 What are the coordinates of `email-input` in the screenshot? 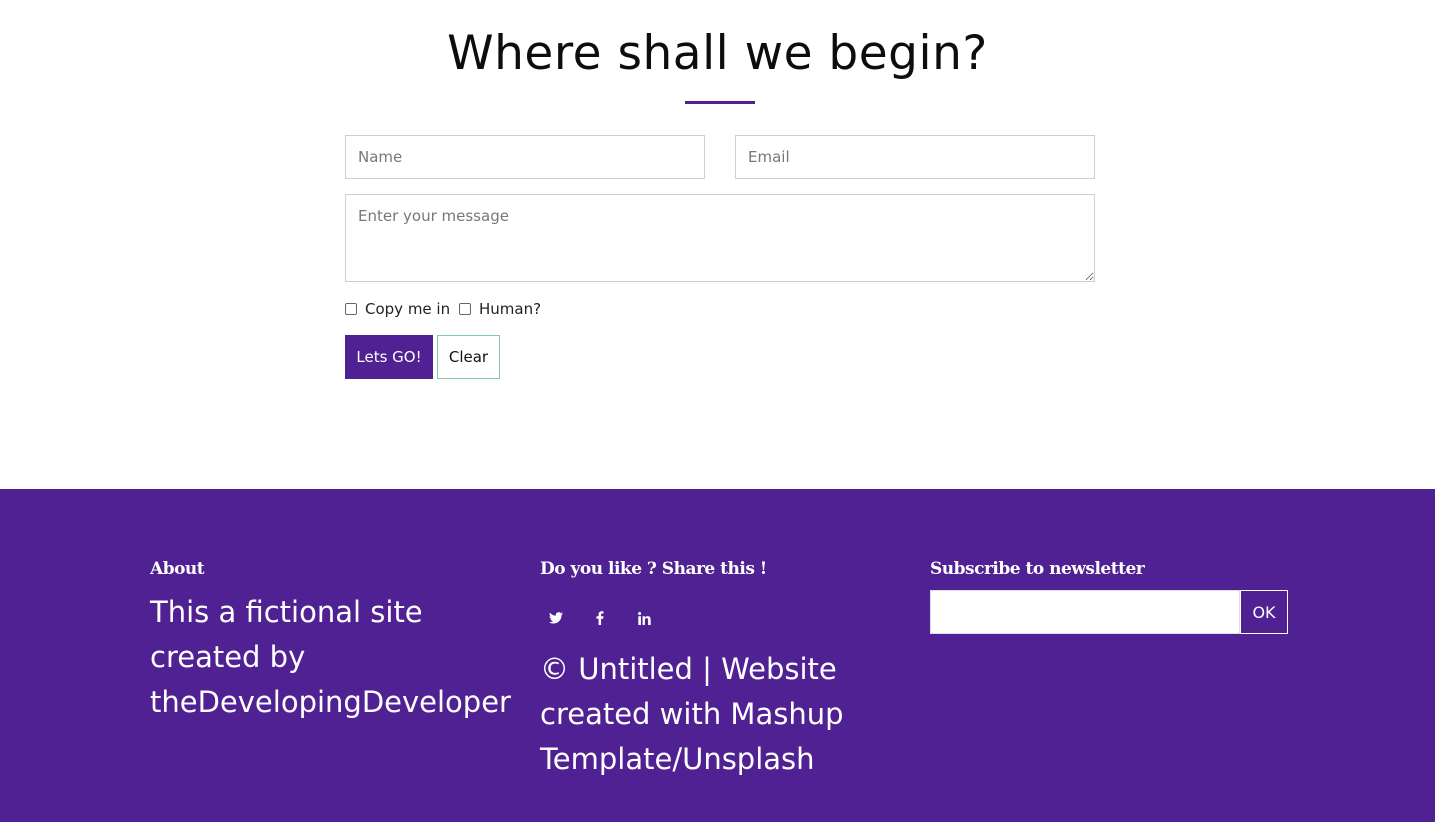 It's located at (915, 157).